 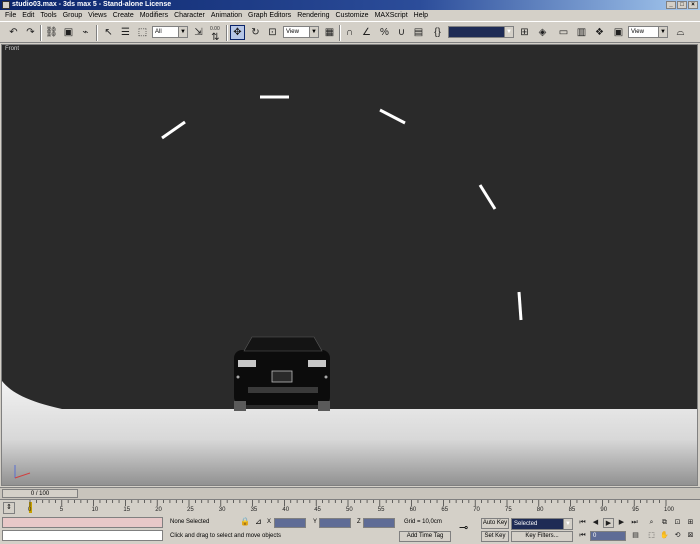 I want to click on named-selection-dropdown: ▼, so click(x=481, y=32).